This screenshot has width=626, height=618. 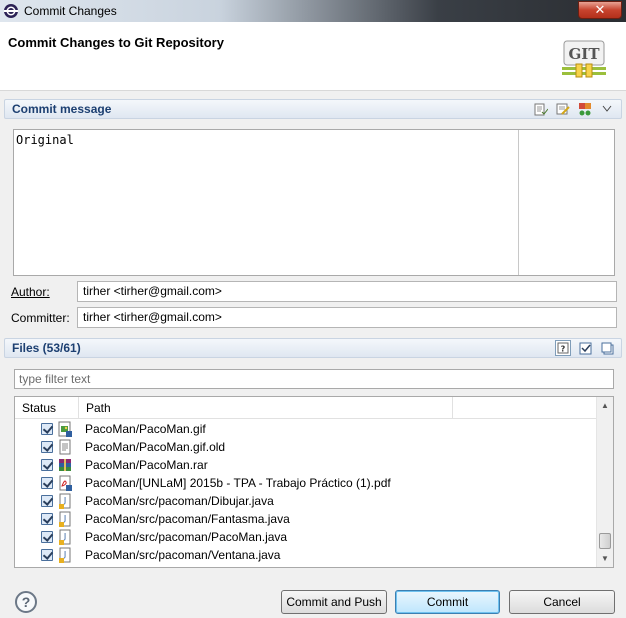 I want to click on git-logo-icon: GIT, so click(x=584, y=59).